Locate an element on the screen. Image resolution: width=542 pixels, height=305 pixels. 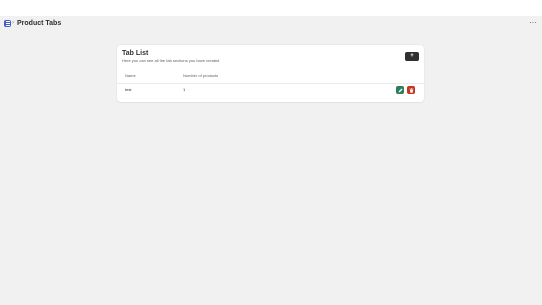
column-header-number-of-products: Number of products is located at coordinates (201, 75).